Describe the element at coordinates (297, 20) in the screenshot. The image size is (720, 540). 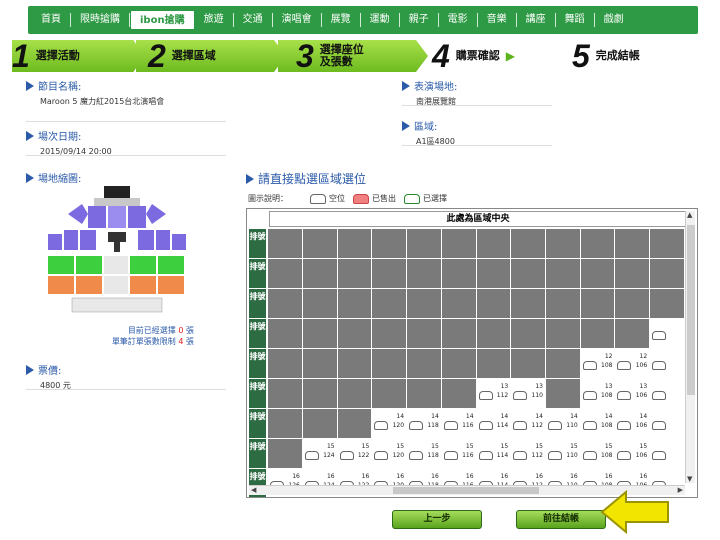
I see `nav-item-5: 演唱會` at that location.